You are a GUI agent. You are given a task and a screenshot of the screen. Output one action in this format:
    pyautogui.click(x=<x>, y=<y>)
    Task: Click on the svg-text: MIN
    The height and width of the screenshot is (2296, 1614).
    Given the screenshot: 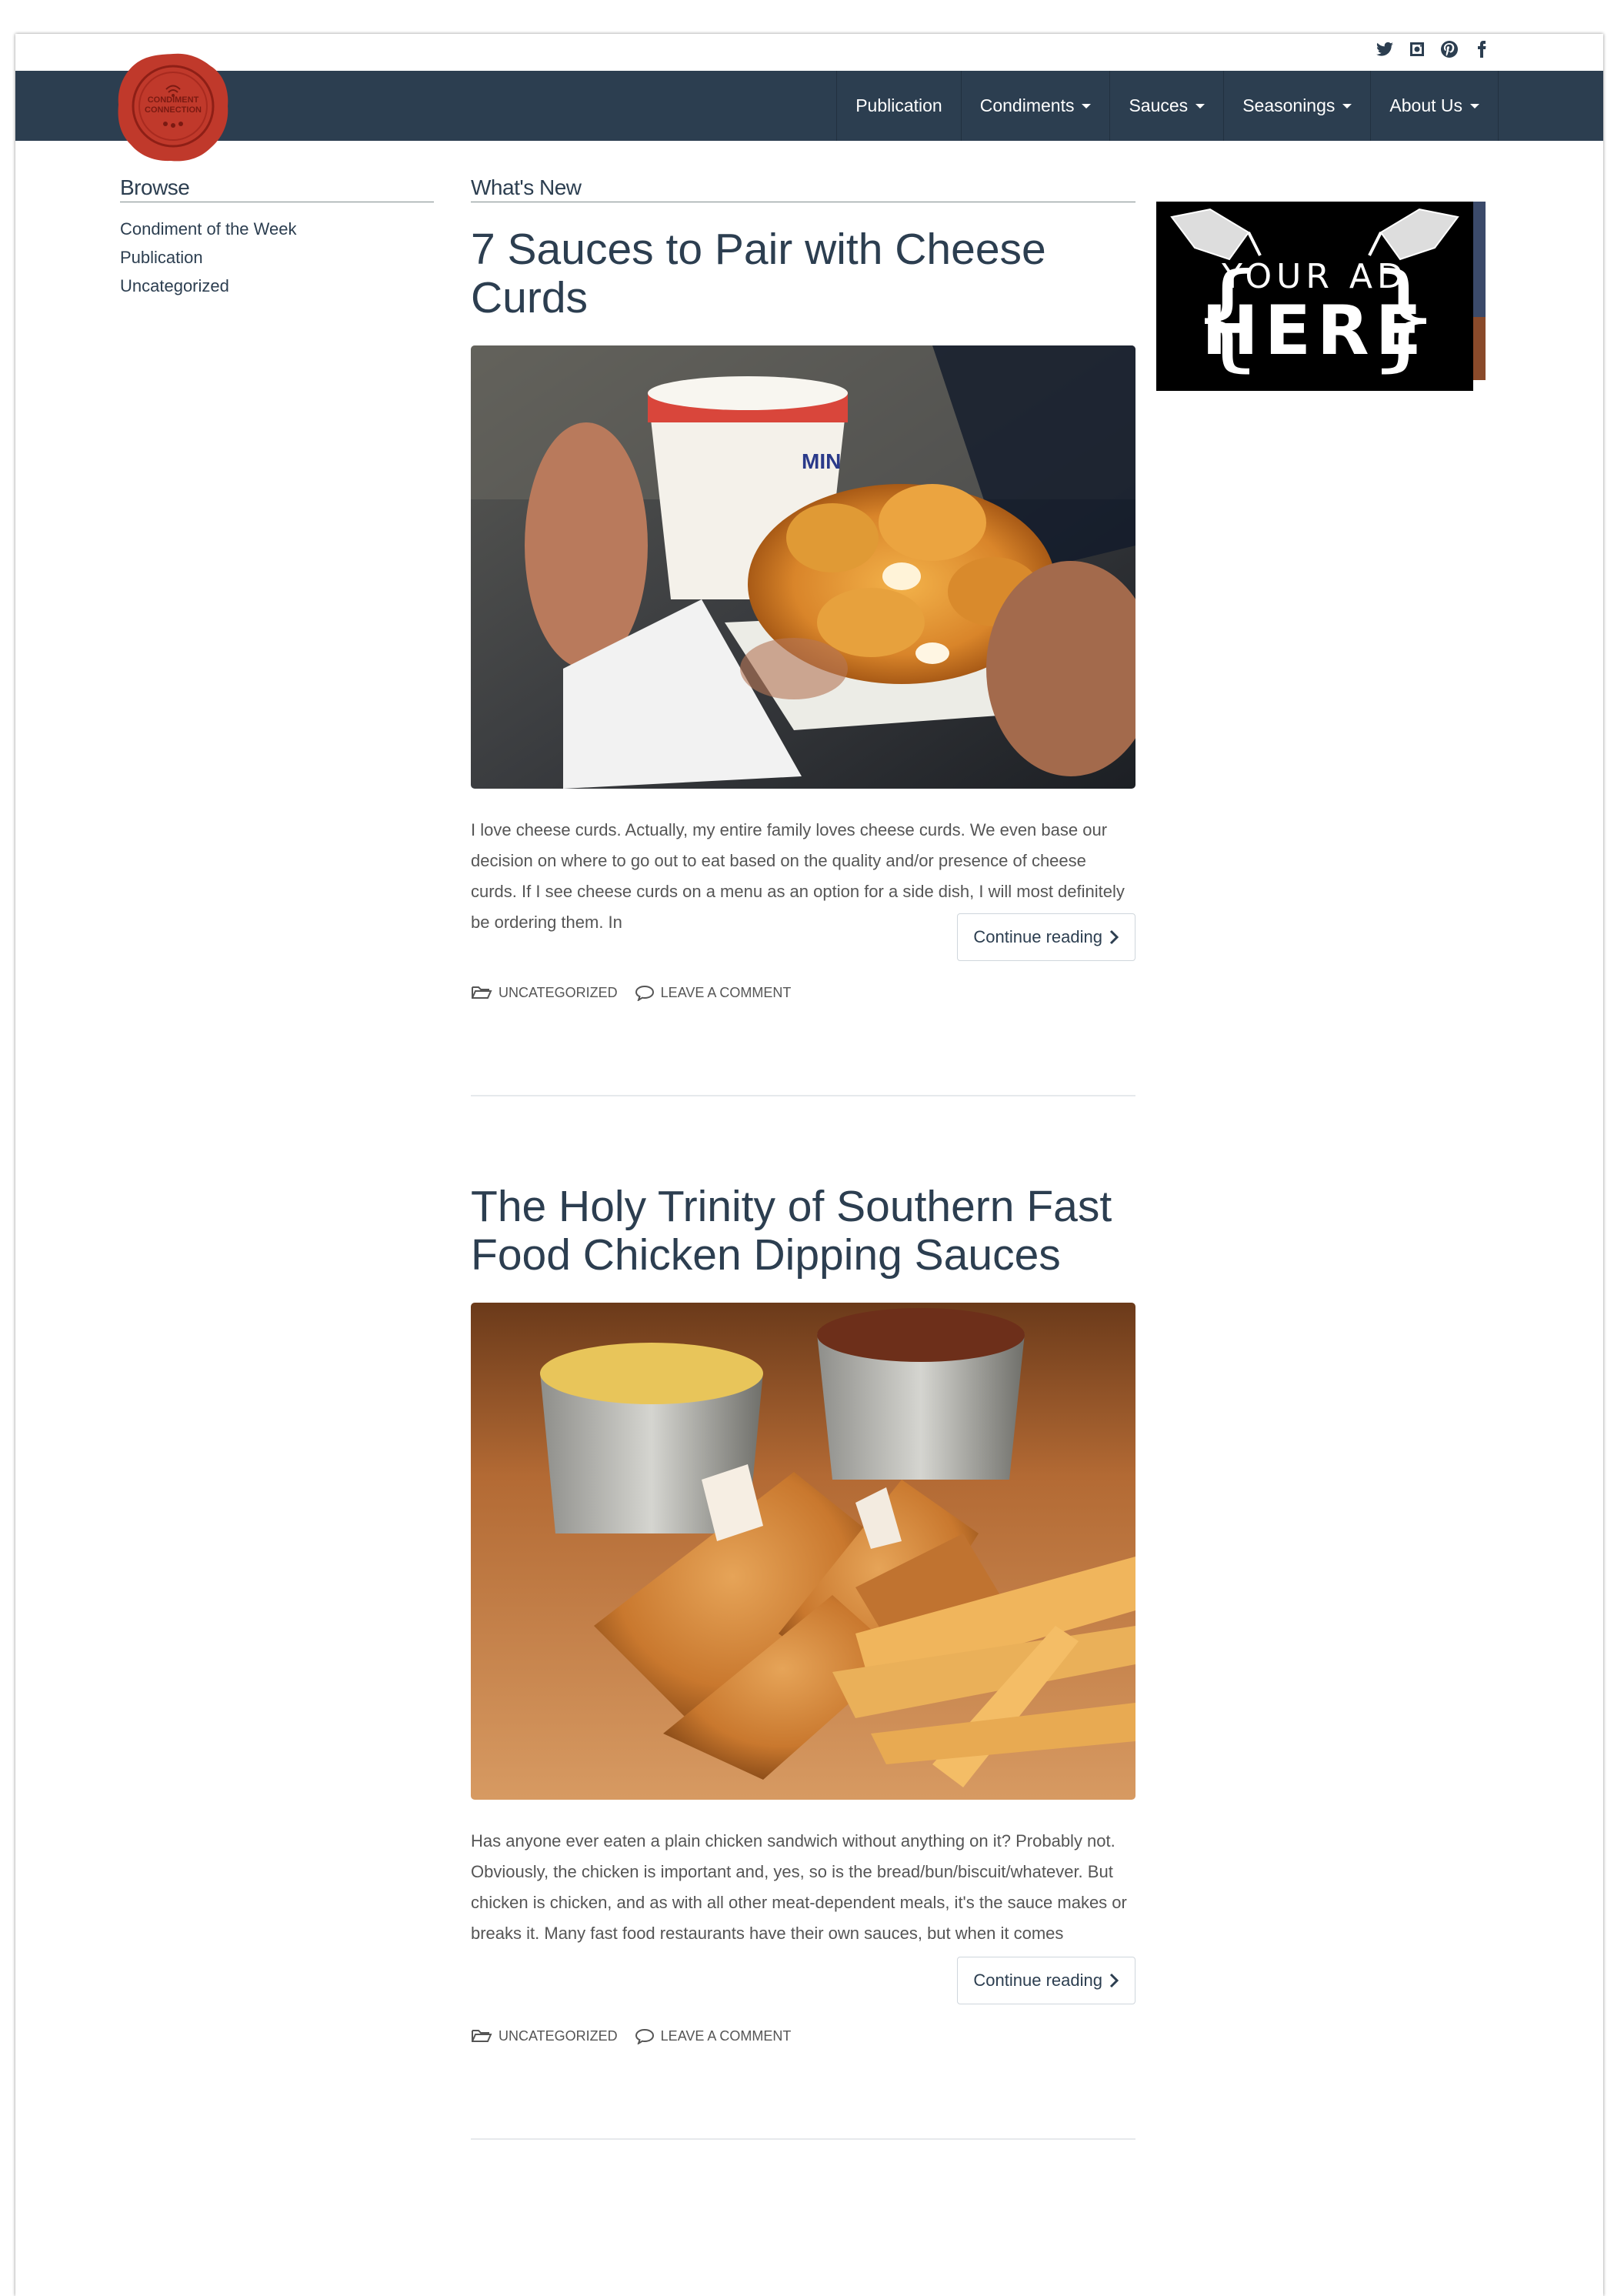 What is the action you would take?
    pyautogui.click(x=821, y=461)
    